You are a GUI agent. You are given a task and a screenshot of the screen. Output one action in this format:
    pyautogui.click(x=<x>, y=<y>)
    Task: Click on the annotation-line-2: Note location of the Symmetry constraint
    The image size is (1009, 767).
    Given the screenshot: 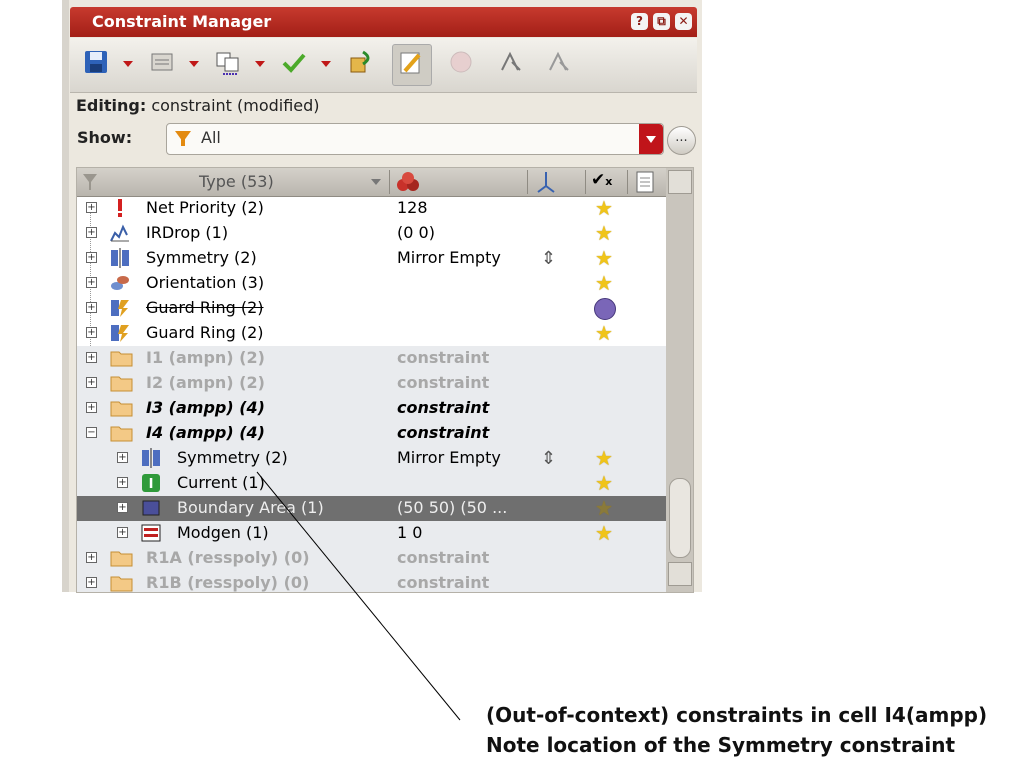 What is the action you would take?
    pyautogui.click(x=721, y=745)
    